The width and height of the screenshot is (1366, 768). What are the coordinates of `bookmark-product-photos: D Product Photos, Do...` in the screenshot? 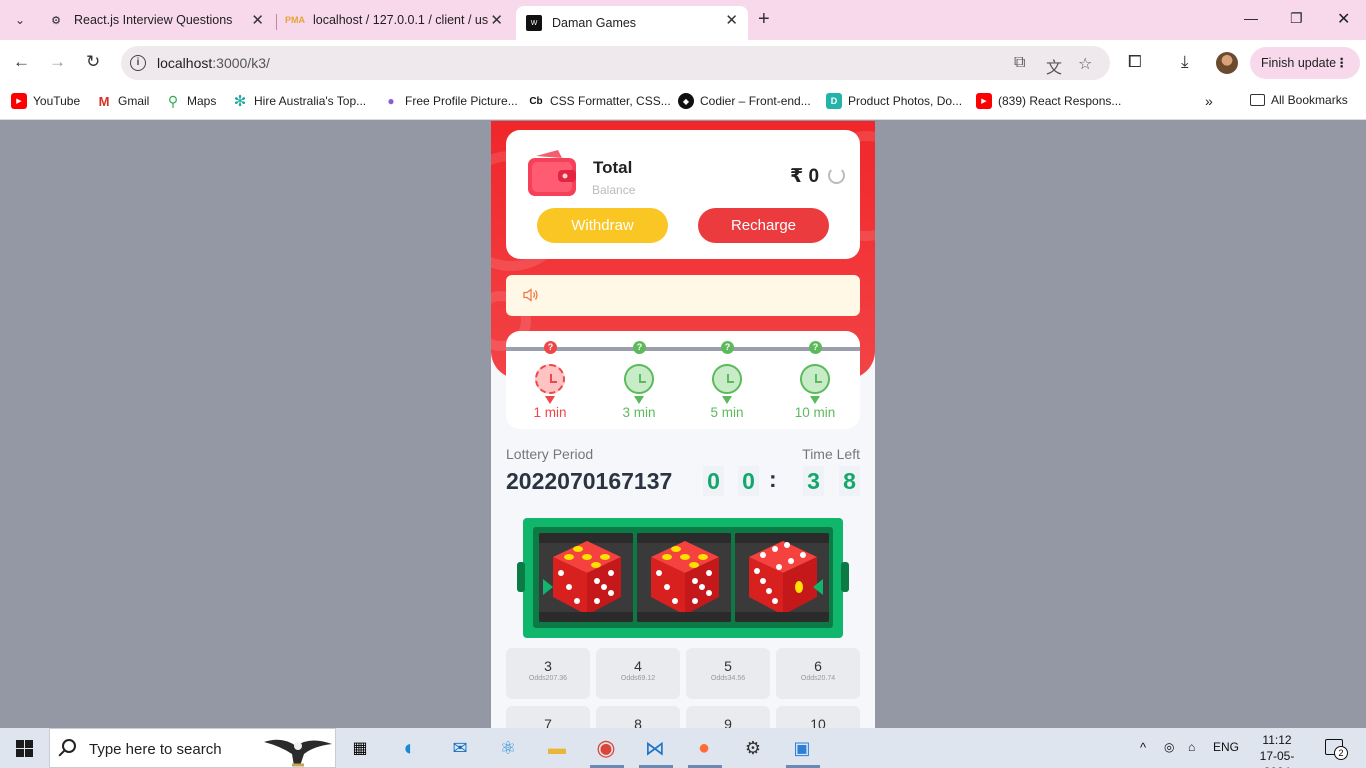 It's located at (894, 101).